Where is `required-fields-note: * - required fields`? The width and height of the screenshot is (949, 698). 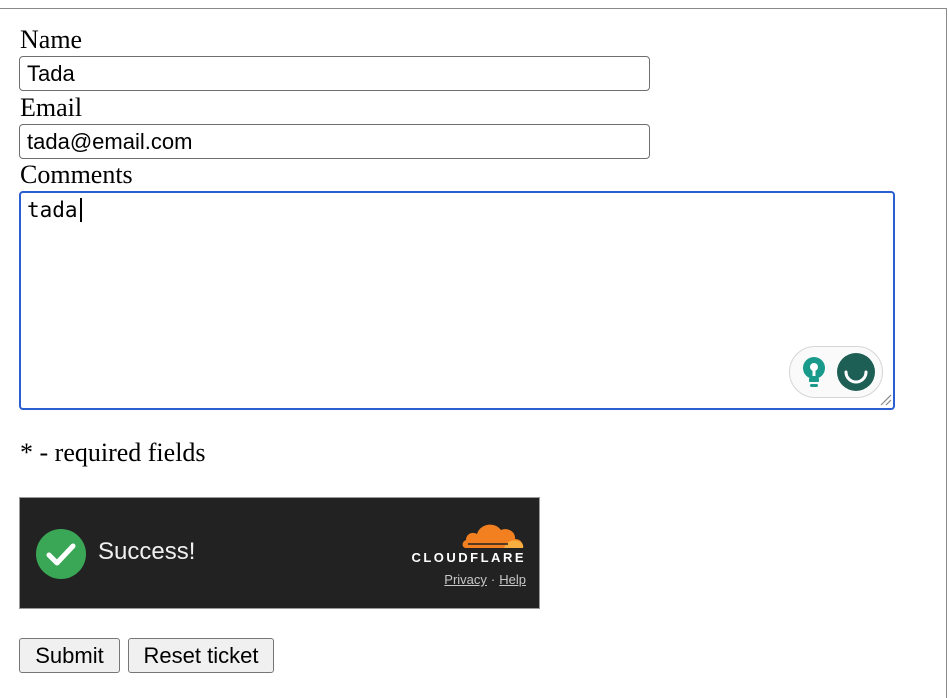
required-fields-note: * - required fields is located at coordinates (113, 452).